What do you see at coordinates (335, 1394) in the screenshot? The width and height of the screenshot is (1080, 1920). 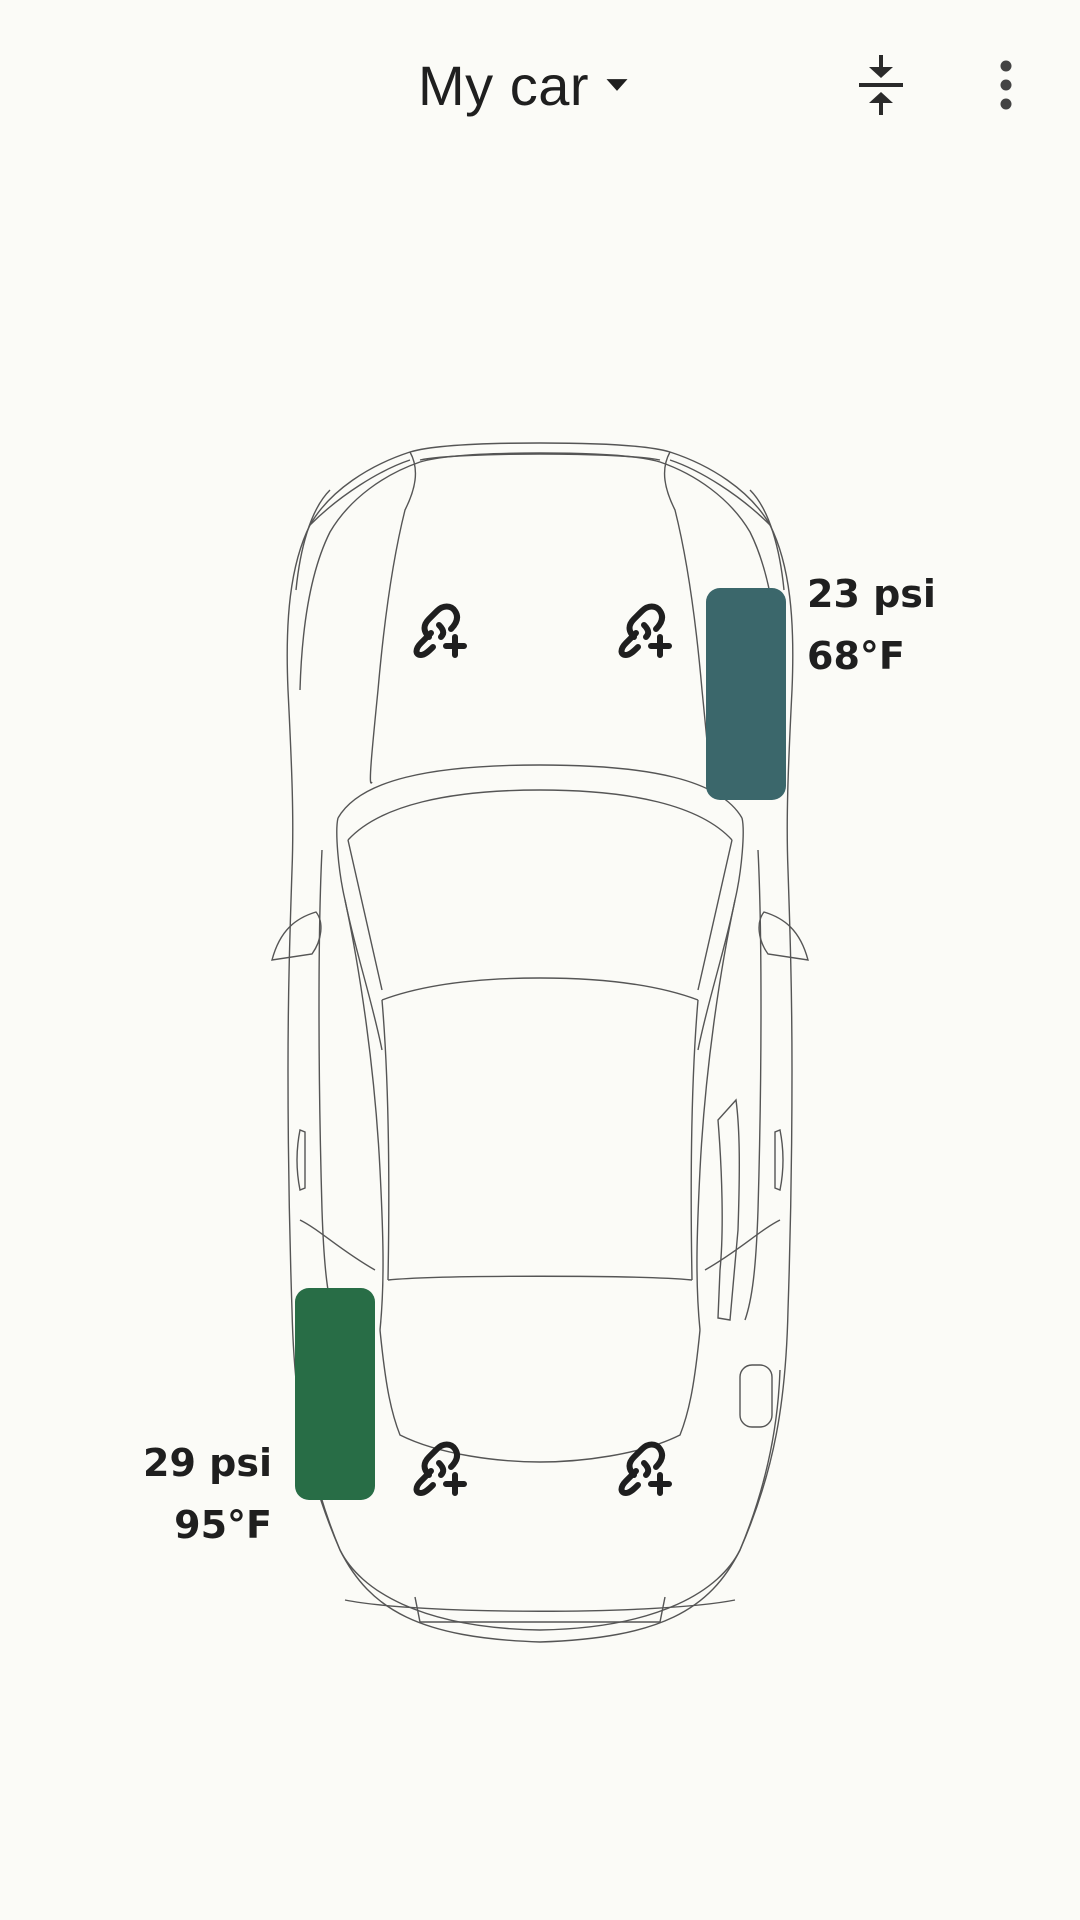 I see `tire-rear-left` at bounding box center [335, 1394].